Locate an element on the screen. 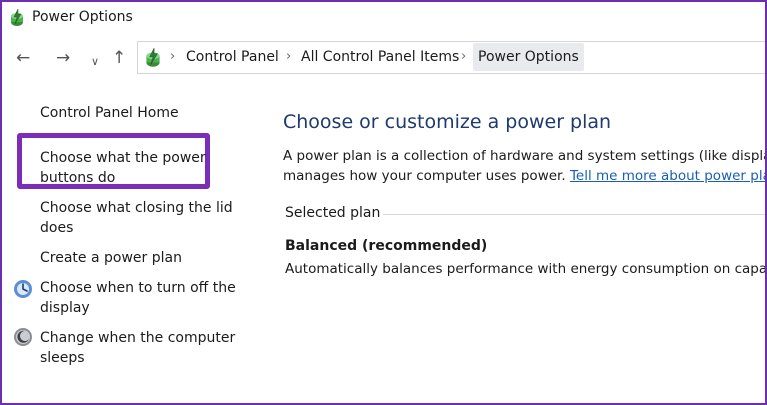 This screenshot has width=767, height=405. tell-me-more-link: Tell me more about power plan is located at coordinates (667, 176).